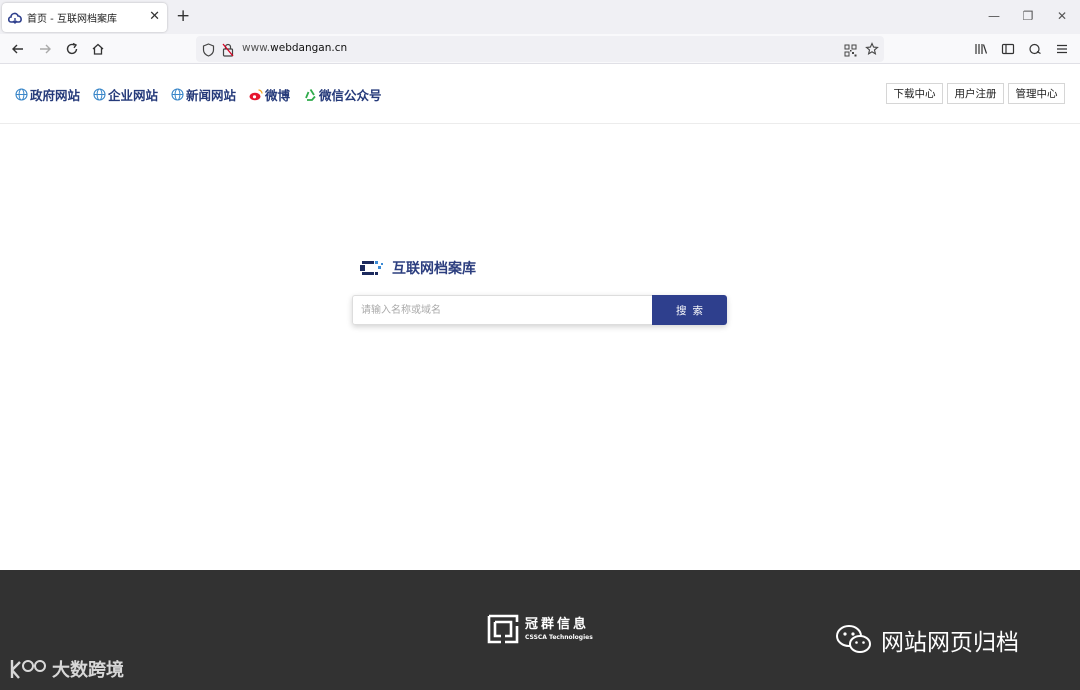  I want to click on insecure-lock-icon, so click(228, 51).